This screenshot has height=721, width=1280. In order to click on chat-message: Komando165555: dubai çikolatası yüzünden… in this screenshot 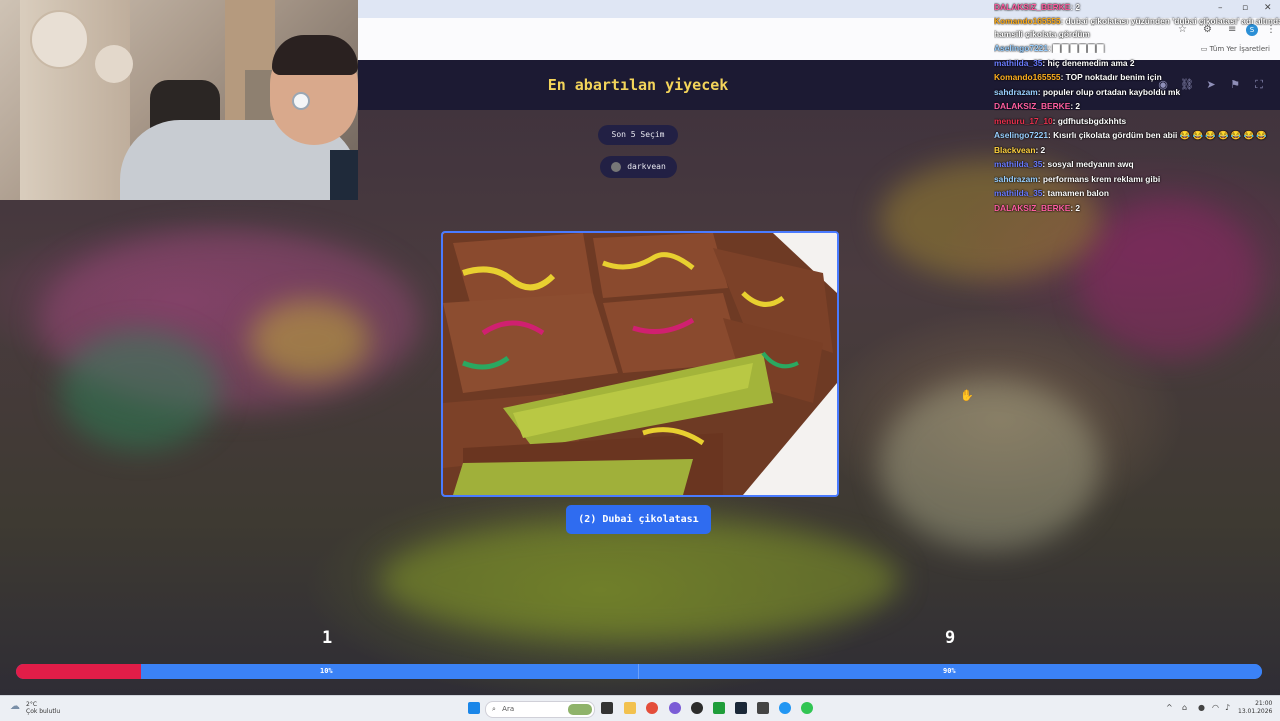, I will do `click(1137, 21)`.